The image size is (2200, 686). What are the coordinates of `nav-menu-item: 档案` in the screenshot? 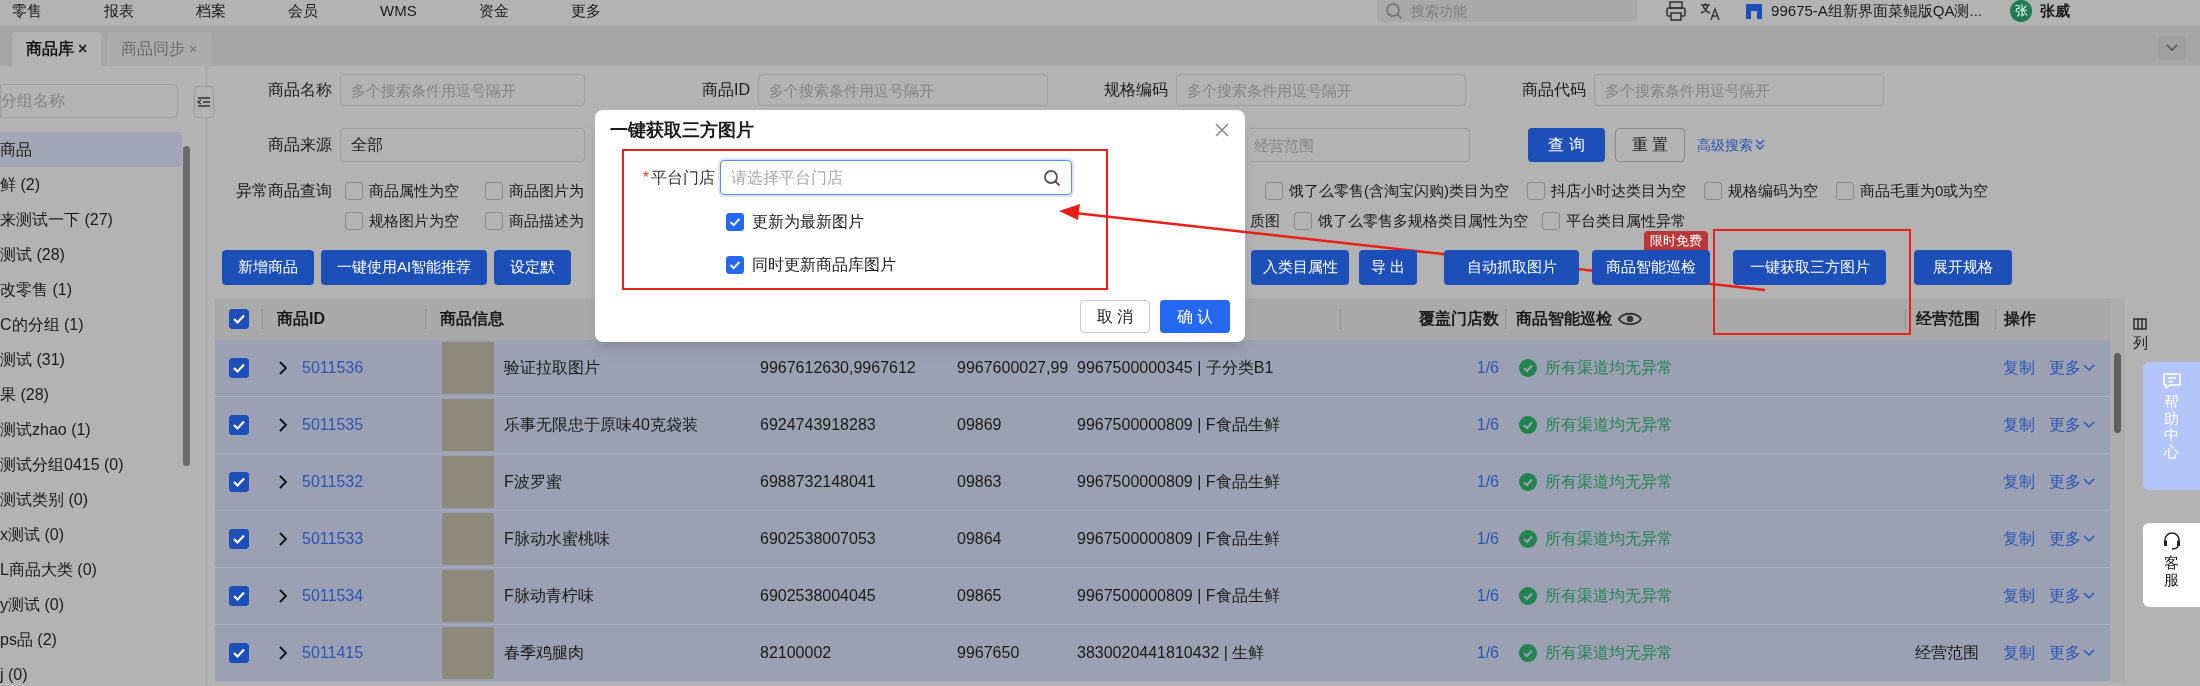 It's located at (211, 11).